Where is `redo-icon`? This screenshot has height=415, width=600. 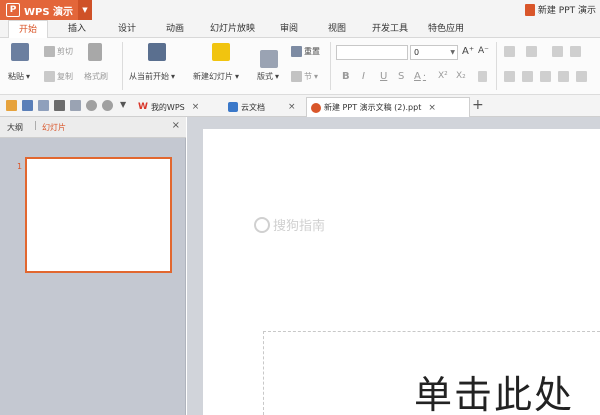 redo-icon is located at coordinates (107, 105).